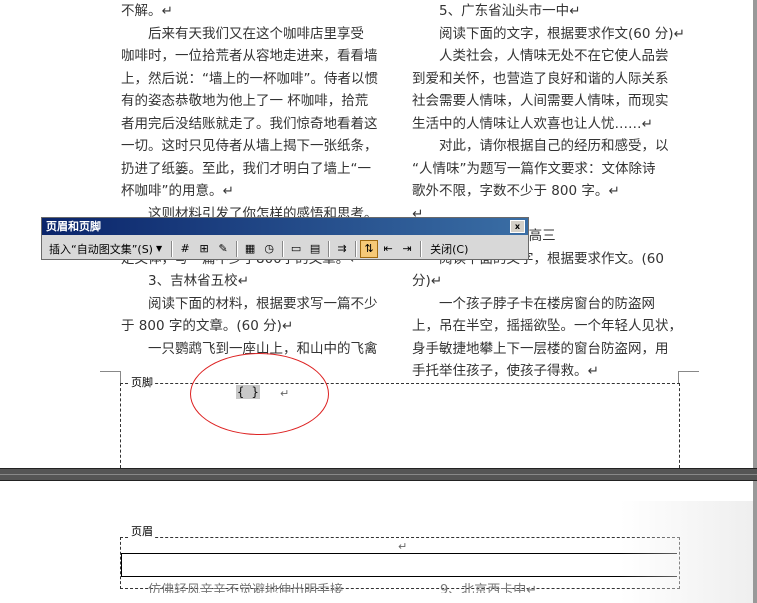  What do you see at coordinates (177, 191) in the screenshot?
I see `text-line: 杯咖啡”的用意。↵` at bounding box center [177, 191].